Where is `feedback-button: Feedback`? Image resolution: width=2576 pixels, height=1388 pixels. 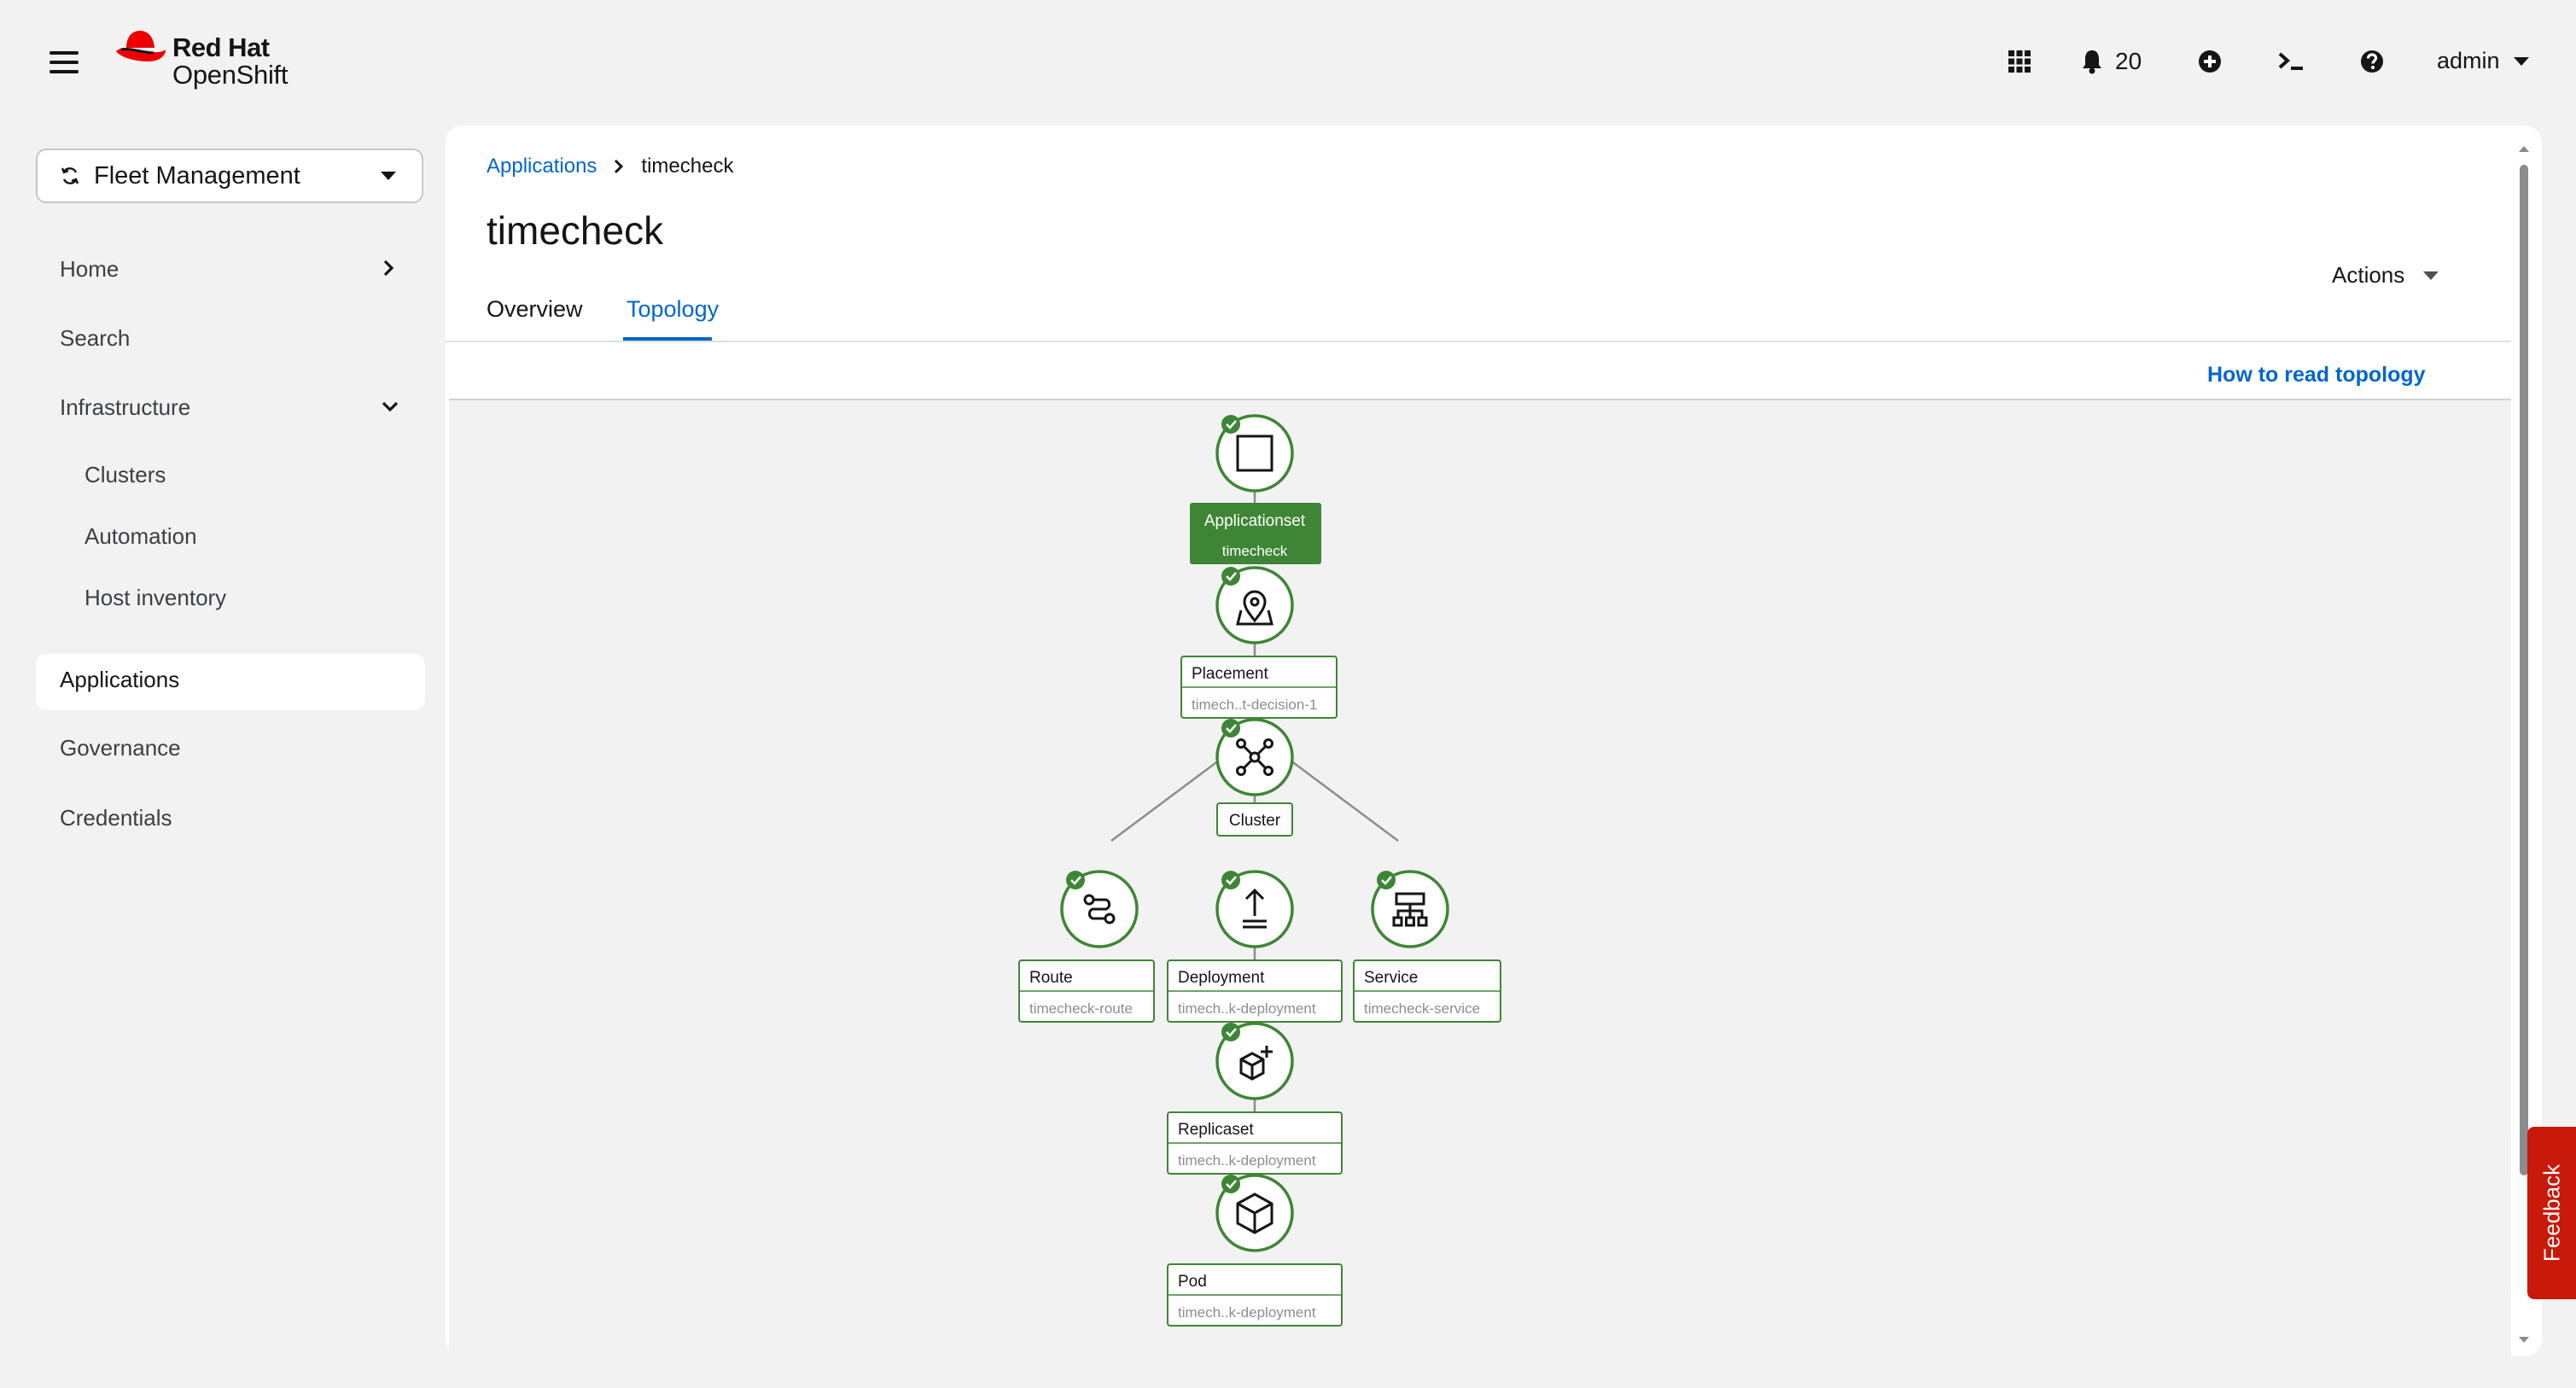
feedback-button: Feedback is located at coordinates (2551, 1213).